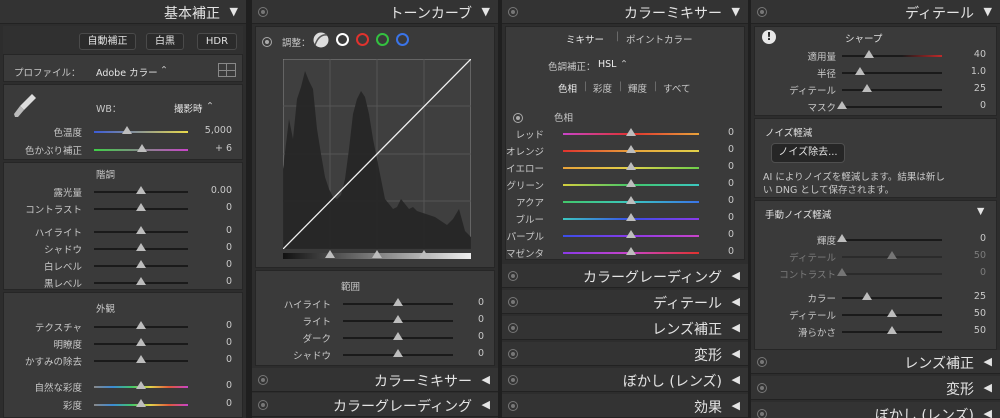 Image resolution: width=1000 pixels, height=418 pixels. I want to click on whites-value: 0, so click(229, 264).